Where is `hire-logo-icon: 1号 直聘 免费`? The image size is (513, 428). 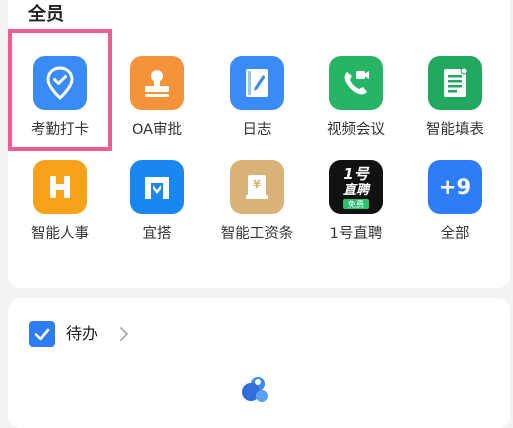 hire-logo-icon: 1号 直聘 免费 is located at coordinates (356, 187).